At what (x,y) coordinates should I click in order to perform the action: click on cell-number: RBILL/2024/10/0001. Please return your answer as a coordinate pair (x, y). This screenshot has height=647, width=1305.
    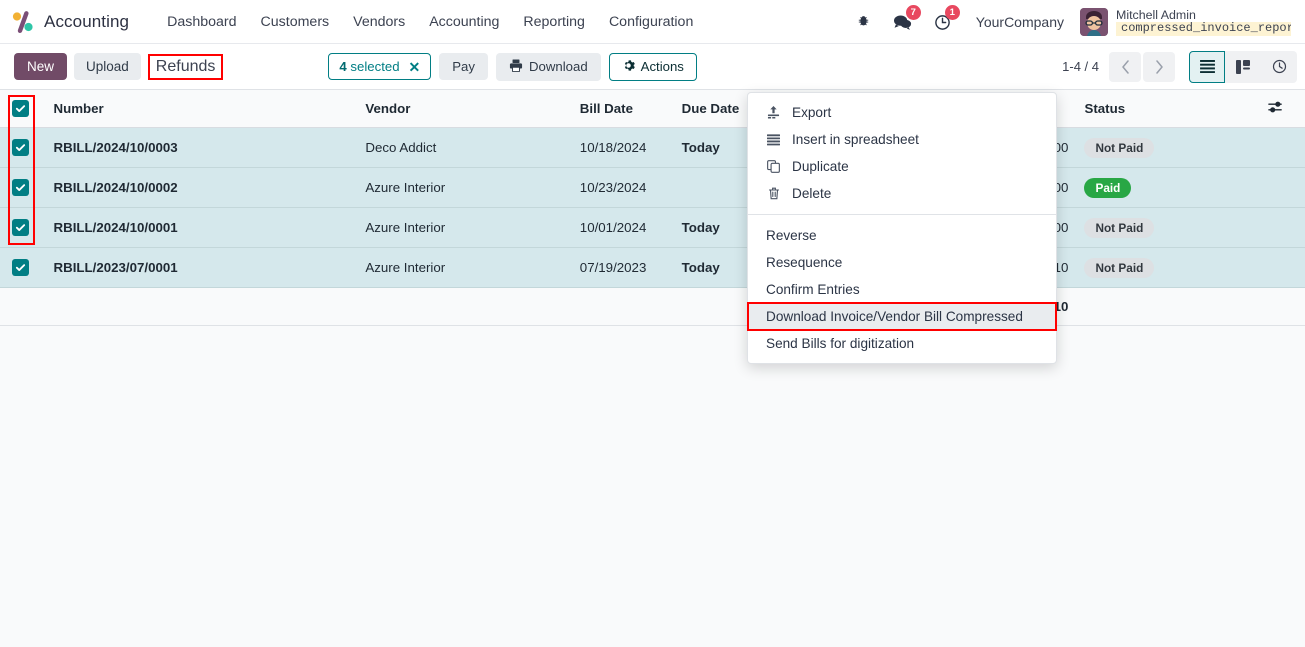
    Looking at the image, I should click on (201, 227).